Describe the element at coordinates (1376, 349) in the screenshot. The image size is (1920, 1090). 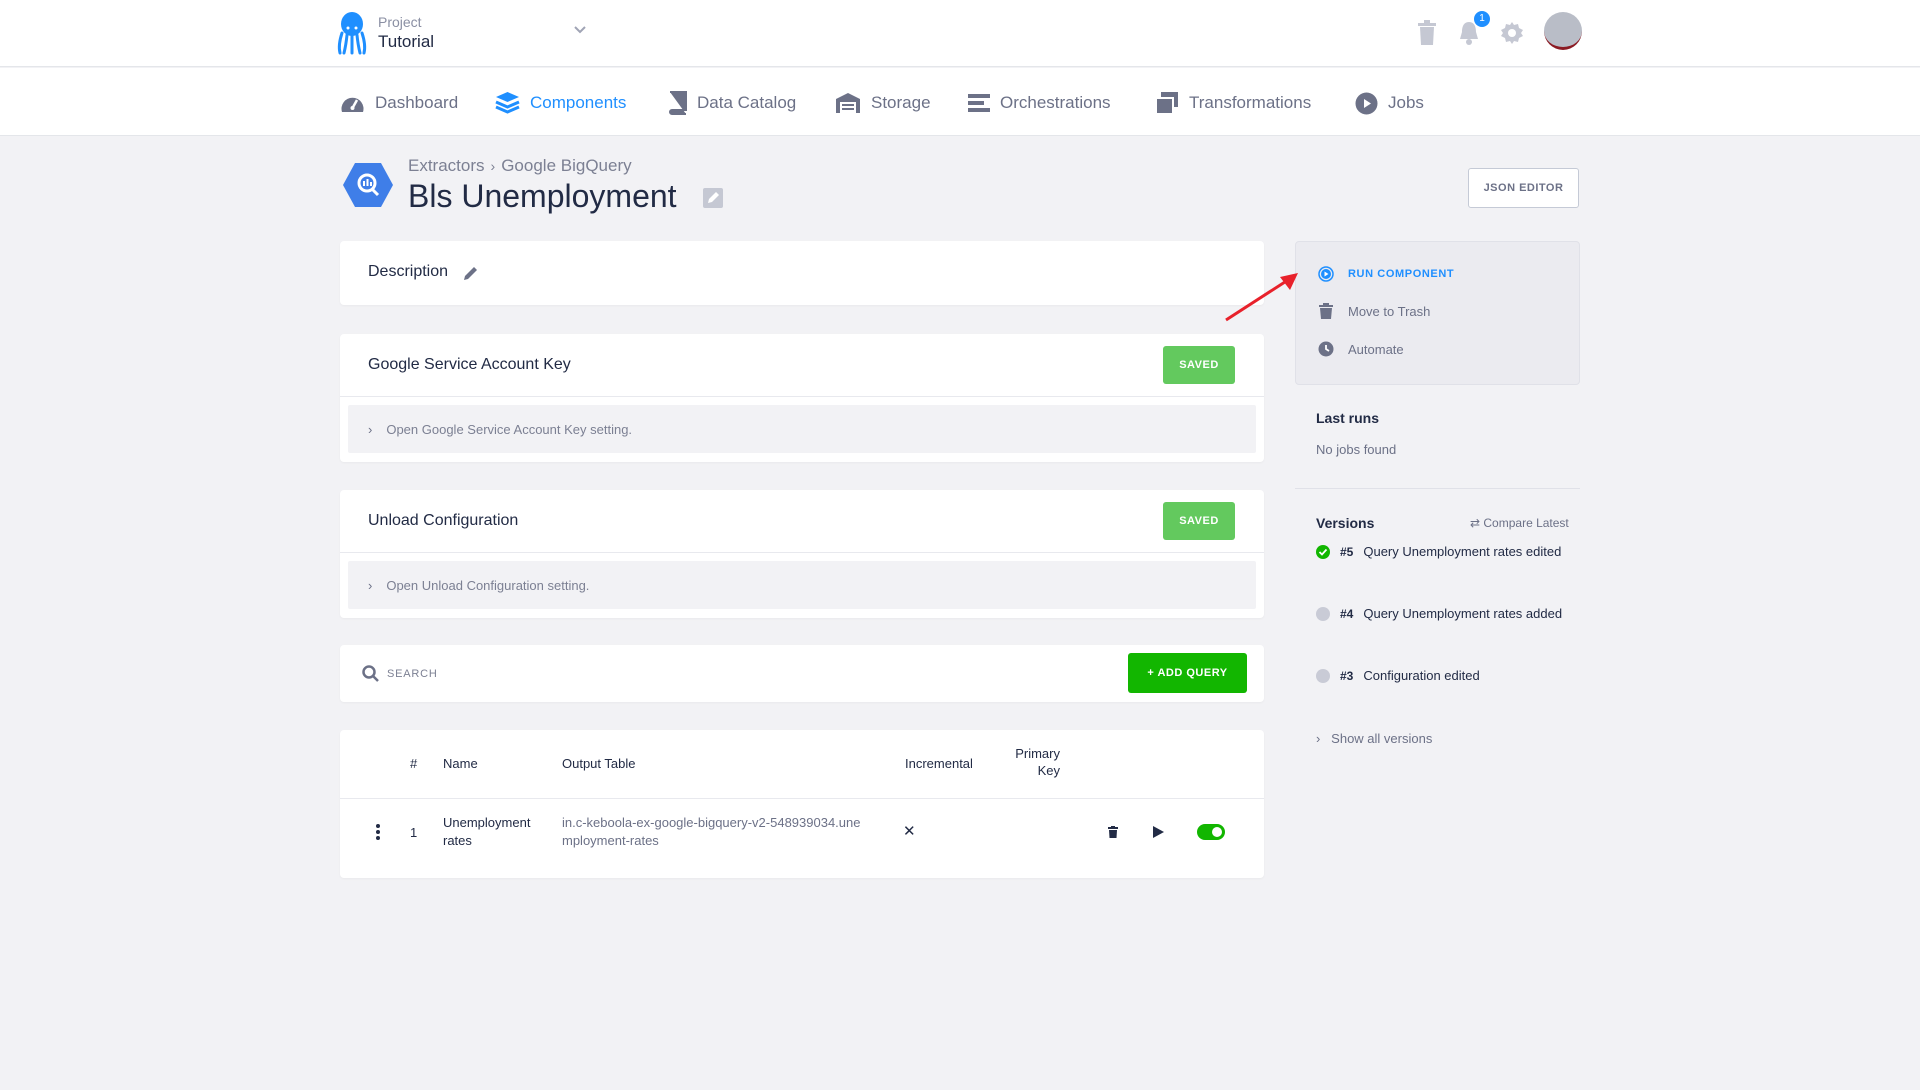
I see `automate-label: Automate` at that location.